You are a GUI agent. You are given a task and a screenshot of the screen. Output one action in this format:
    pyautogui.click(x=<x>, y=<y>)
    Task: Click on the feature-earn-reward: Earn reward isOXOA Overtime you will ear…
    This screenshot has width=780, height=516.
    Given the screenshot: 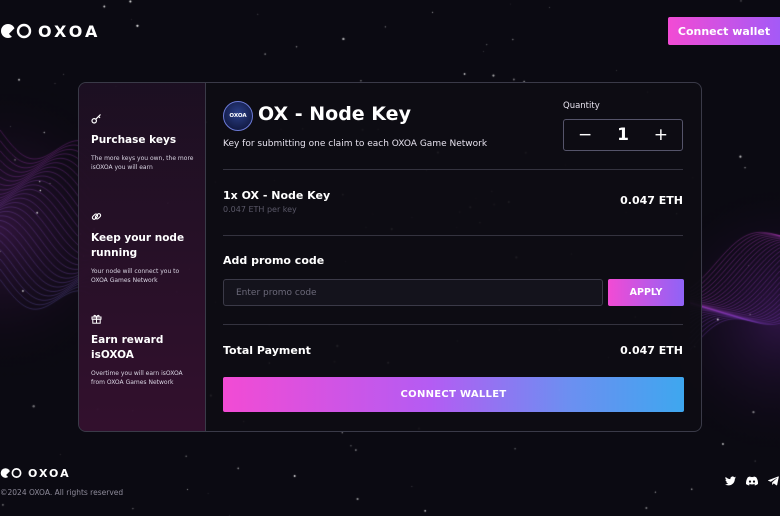 What is the action you would take?
    pyautogui.click(x=143, y=350)
    